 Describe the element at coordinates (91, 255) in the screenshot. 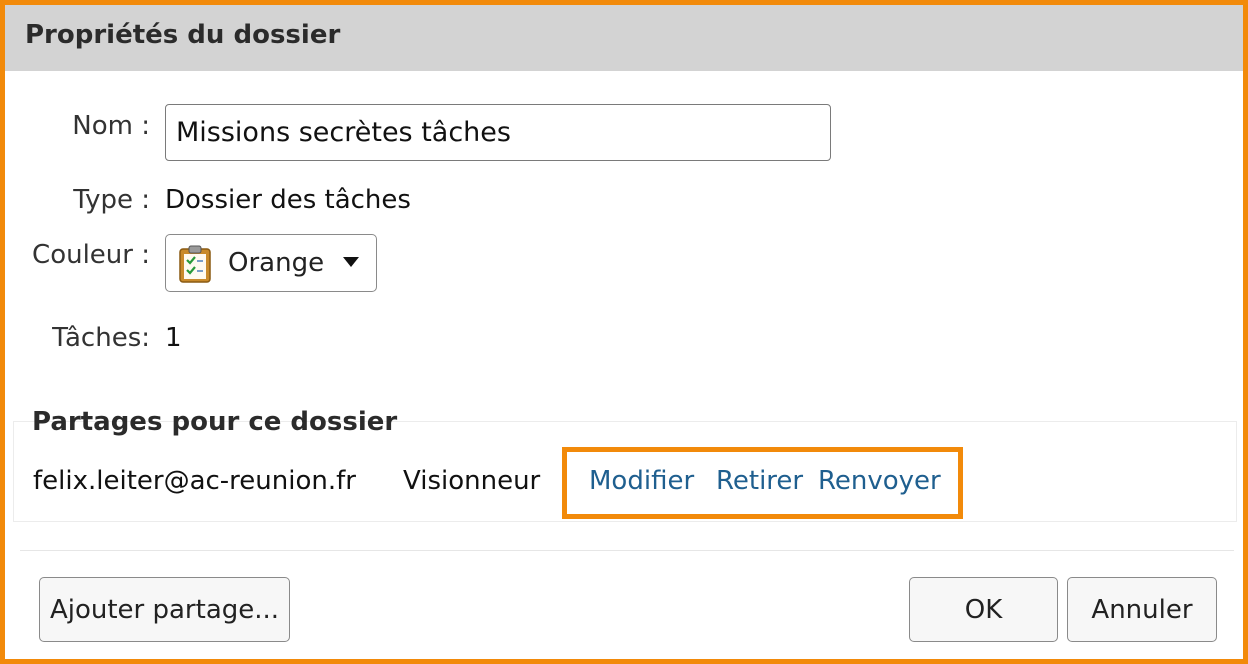

I see `color-label: Couleur :` at that location.